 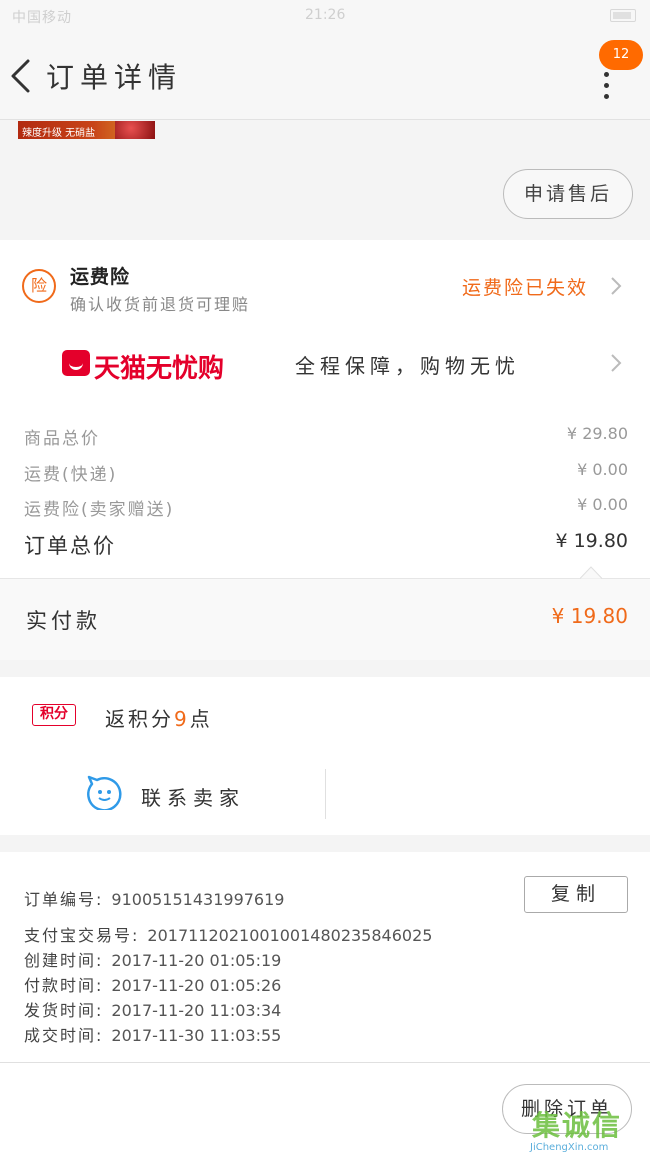 I want to click on alipay-number: 2017112021001001480235846025, so click(x=290, y=935).